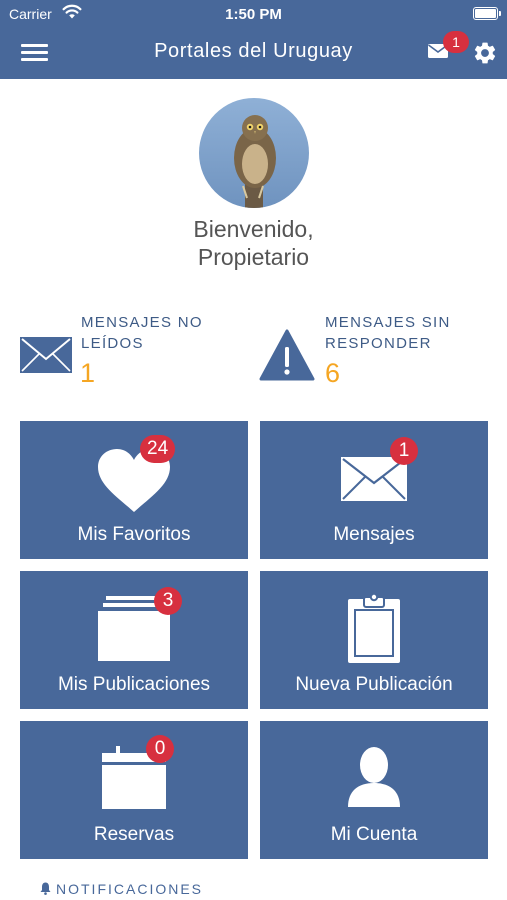 The width and height of the screenshot is (507, 900). What do you see at coordinates (253, 243) in the screenshot?
I see `welcome-text: Bienvenido, Propietario` at bounding box center [253, 243].